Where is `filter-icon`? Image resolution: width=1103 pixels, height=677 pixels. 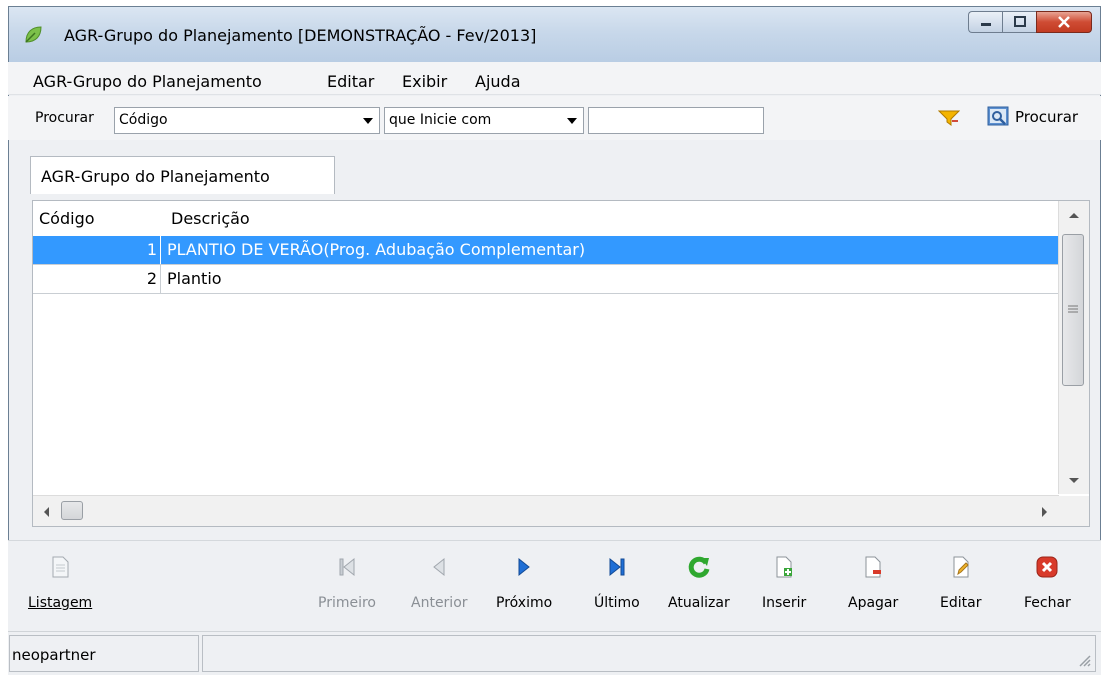
filter-icon is located at coordinates (949, 118).